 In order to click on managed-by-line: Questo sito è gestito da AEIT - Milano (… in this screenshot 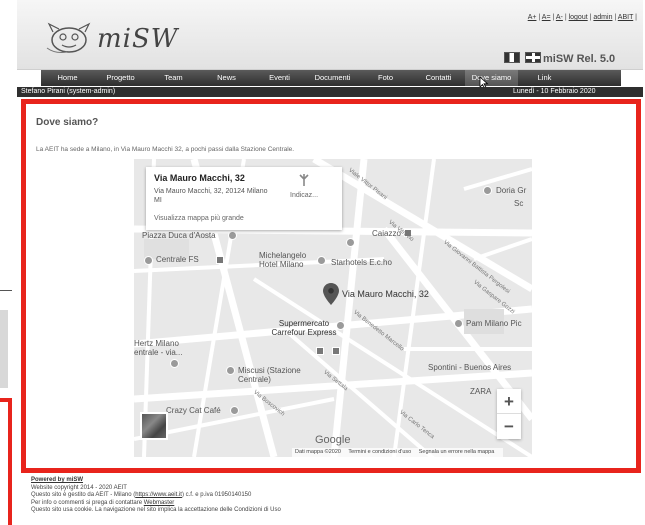, I will do `click(156, 496)`.